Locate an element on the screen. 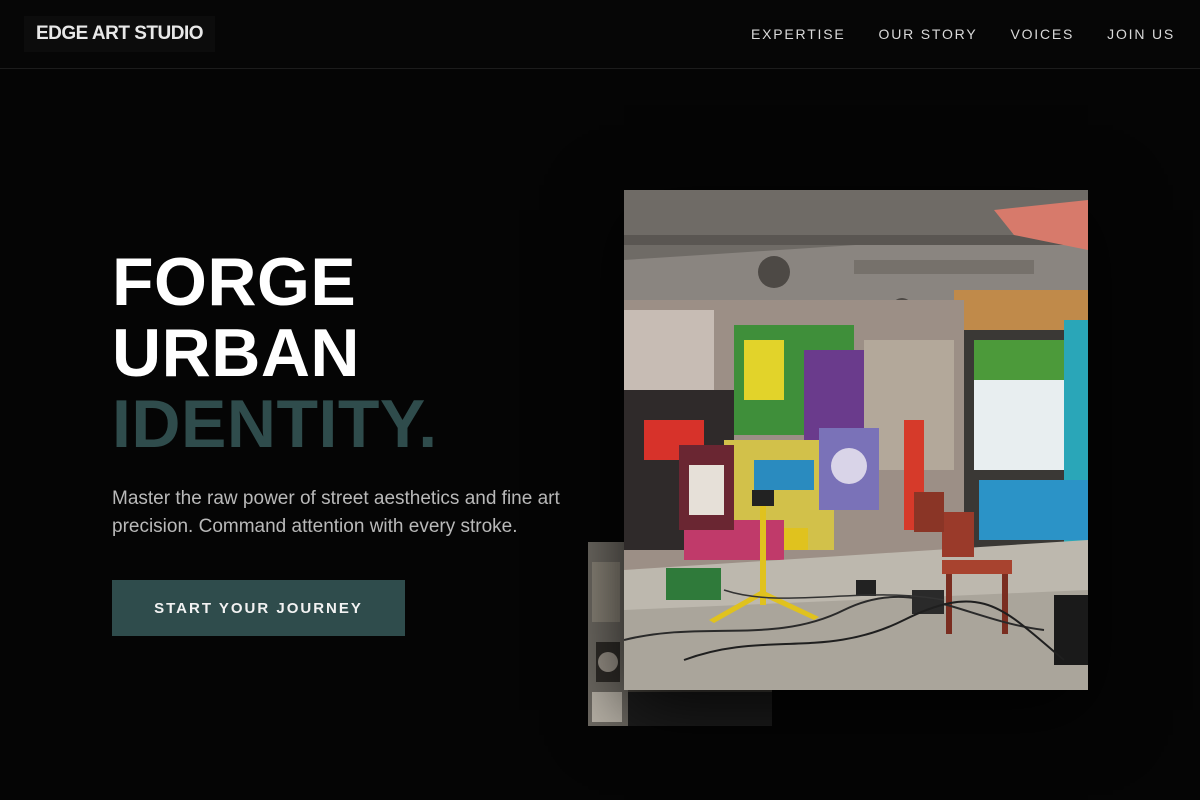 The width and height of the screenshot is (1200, 800). hero-title: FORGE URBAN IDENTITY. is located at coordinates (275, 353).